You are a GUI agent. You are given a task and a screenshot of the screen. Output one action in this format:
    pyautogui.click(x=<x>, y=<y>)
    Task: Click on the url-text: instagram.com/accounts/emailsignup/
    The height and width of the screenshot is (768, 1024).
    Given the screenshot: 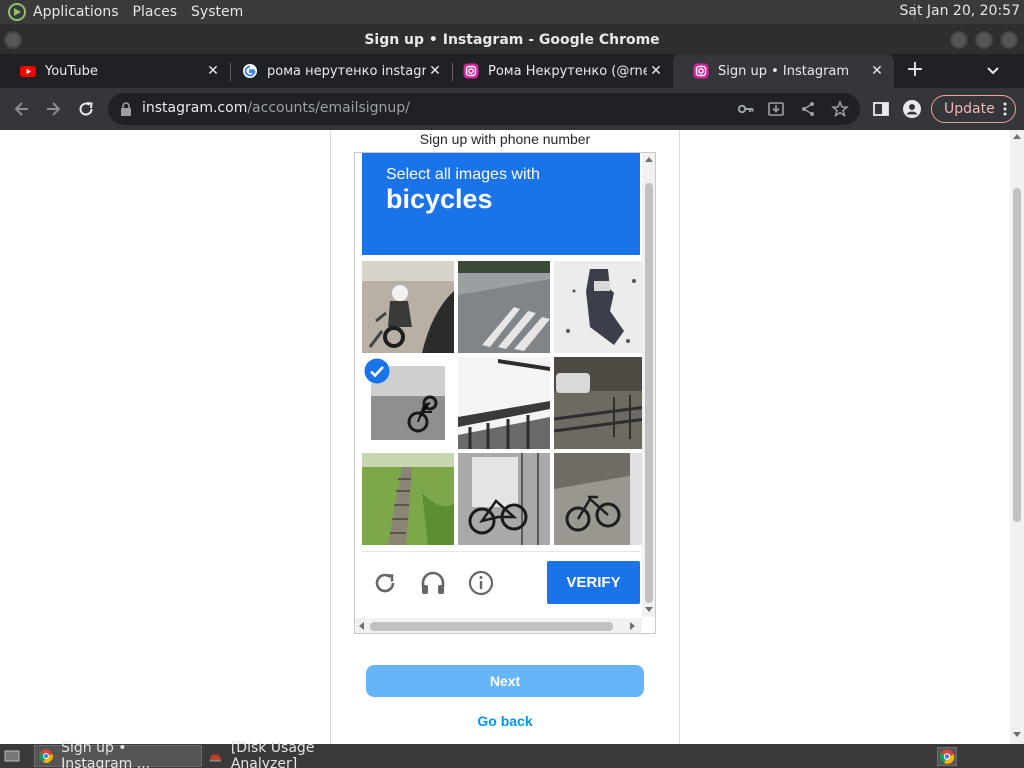 What is the action you would take?
    pyautogui.click(x=276, y=108)
    